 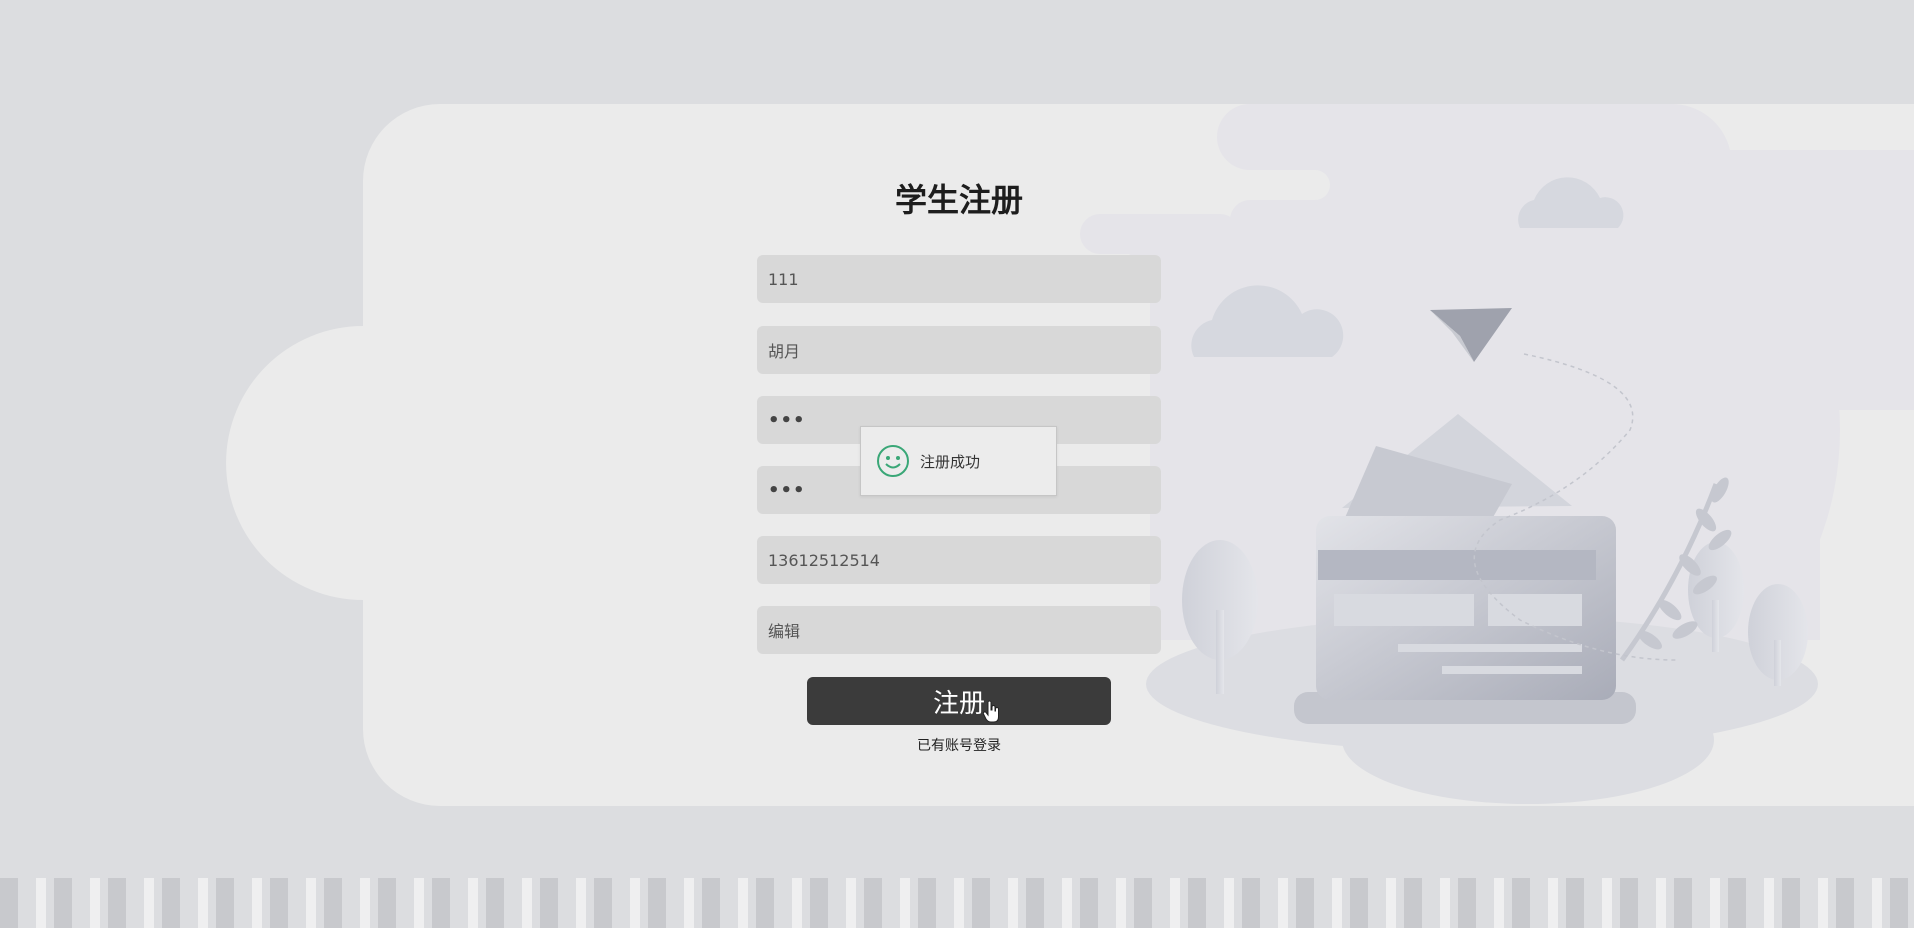 What do you see at coordinates (959, 560) in the screenshot?
I see `phone-input: 13612512514` at bounding box center [959, 560].